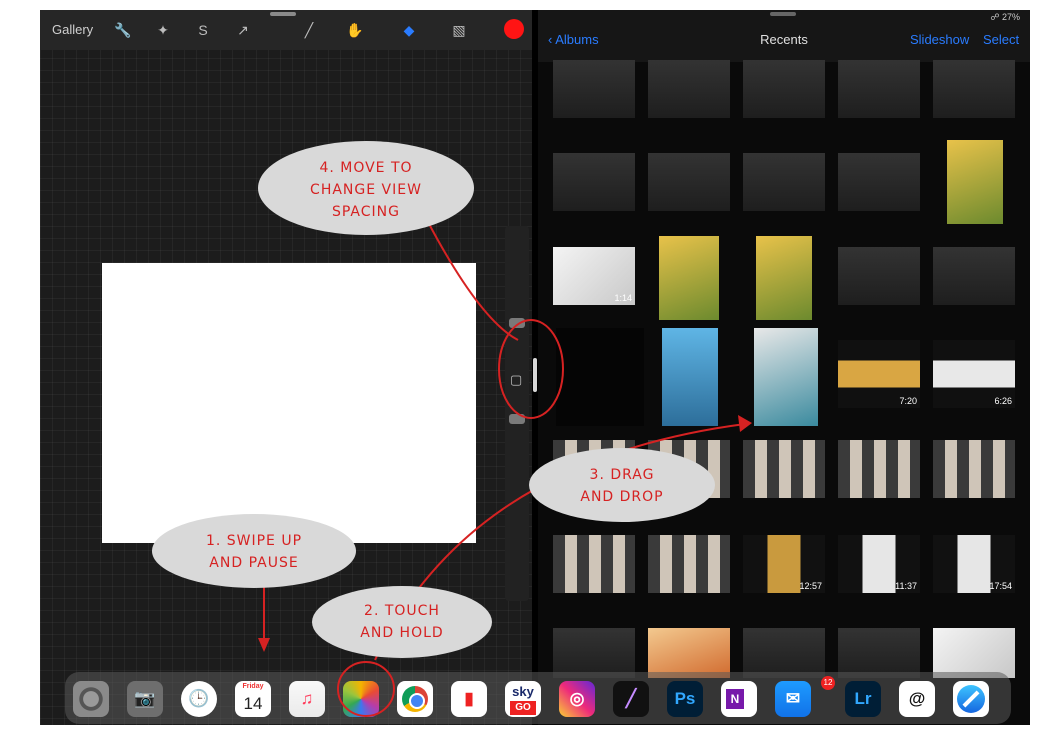 This screenshot has height=733, width=1060. Describe the element at coordinates (401, 633) in the screenshot. I see `step2-text: AND HOLD` at that location.